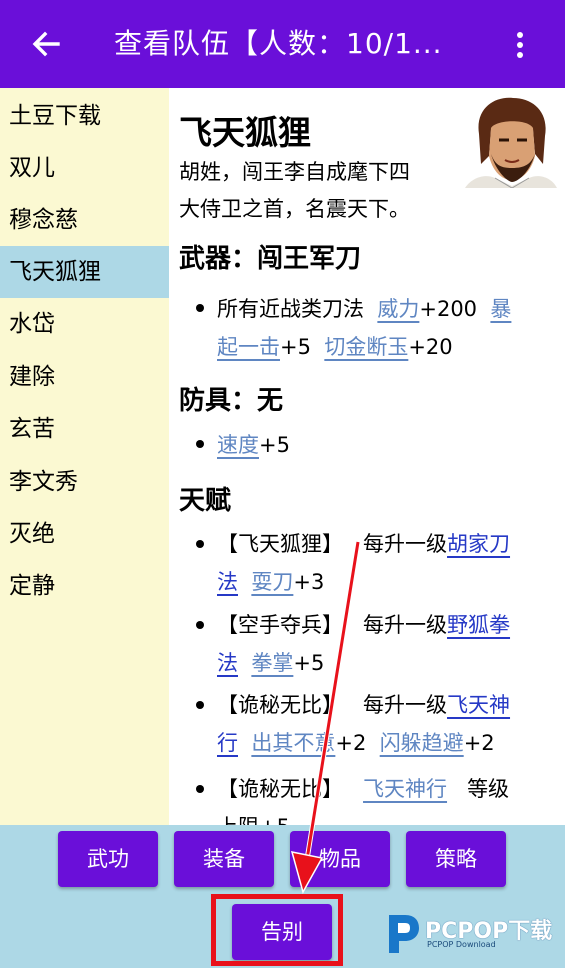 The height and width of the screenshot is (968, 565). What do you see at coordinates (325, 717) in the screenshot?
I see `annotation-arrow` at bounding box center [325, 717].